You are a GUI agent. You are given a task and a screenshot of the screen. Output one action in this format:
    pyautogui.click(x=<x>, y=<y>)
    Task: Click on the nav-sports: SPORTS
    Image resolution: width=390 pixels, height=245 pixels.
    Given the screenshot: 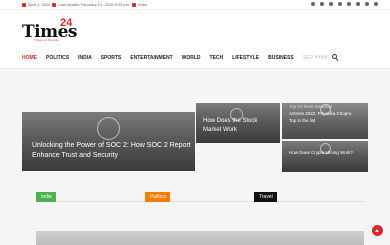 What is the action you would take?
    pyautogui.click(x=111, y=58)
    